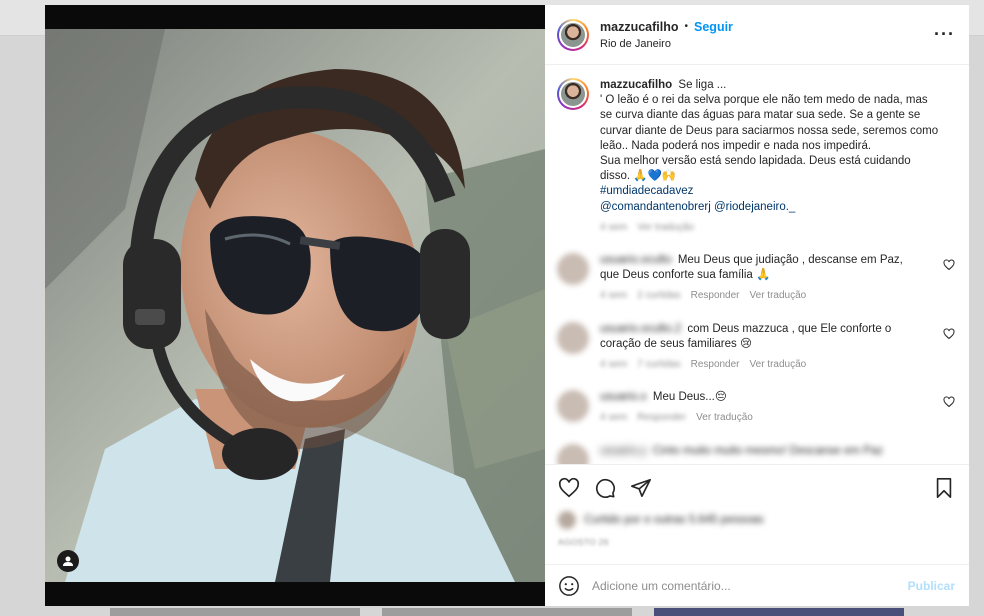  What do you see at coordinates (569, 586) in the screenshot?
I see `emoji-icon` at bounding box center [569, 586].